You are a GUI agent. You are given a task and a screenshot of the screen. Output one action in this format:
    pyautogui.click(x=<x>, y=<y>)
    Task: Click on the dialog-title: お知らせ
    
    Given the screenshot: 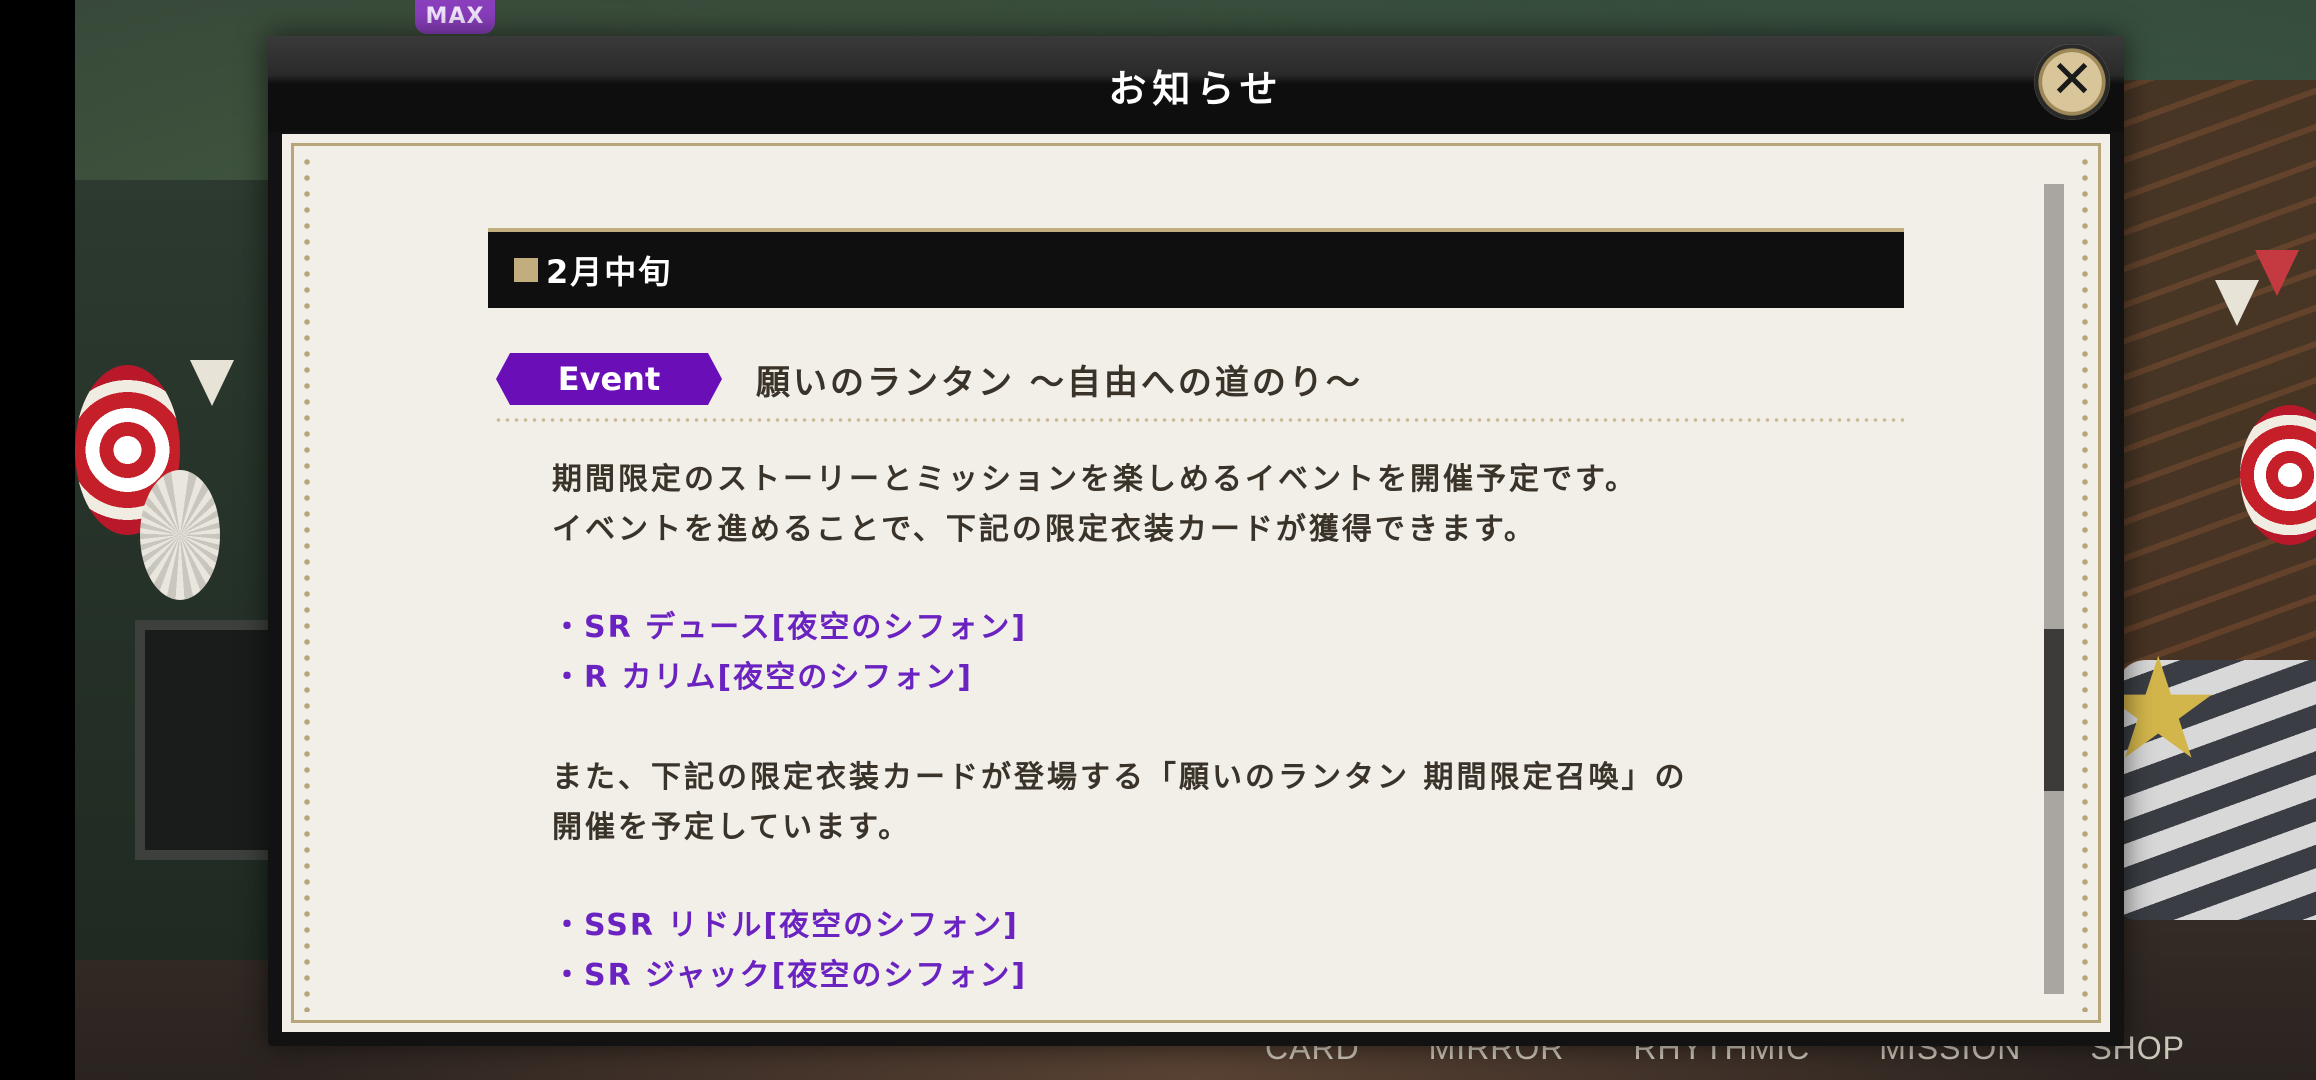 What is the action you would take?
    pyautogui.click(x=1196, y=89)
    